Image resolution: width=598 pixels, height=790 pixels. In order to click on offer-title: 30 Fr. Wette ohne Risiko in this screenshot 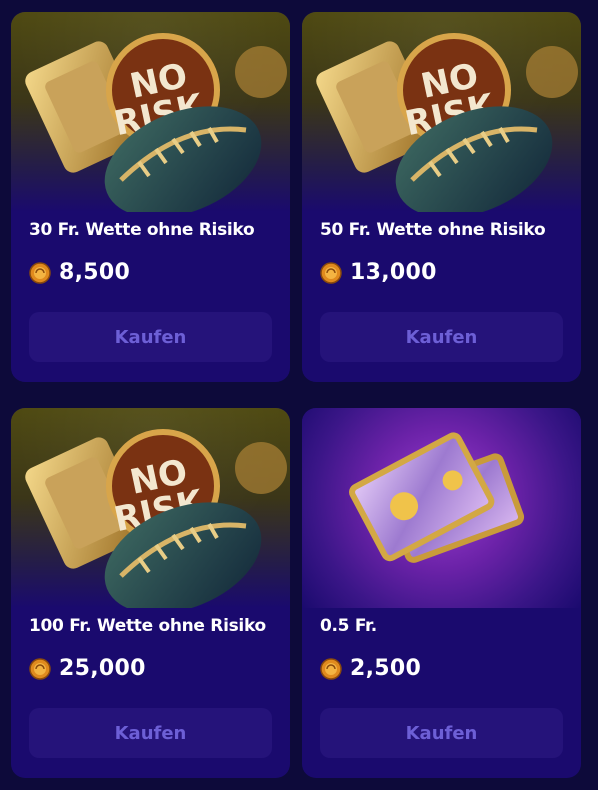, I will do `click(142, 230)`.